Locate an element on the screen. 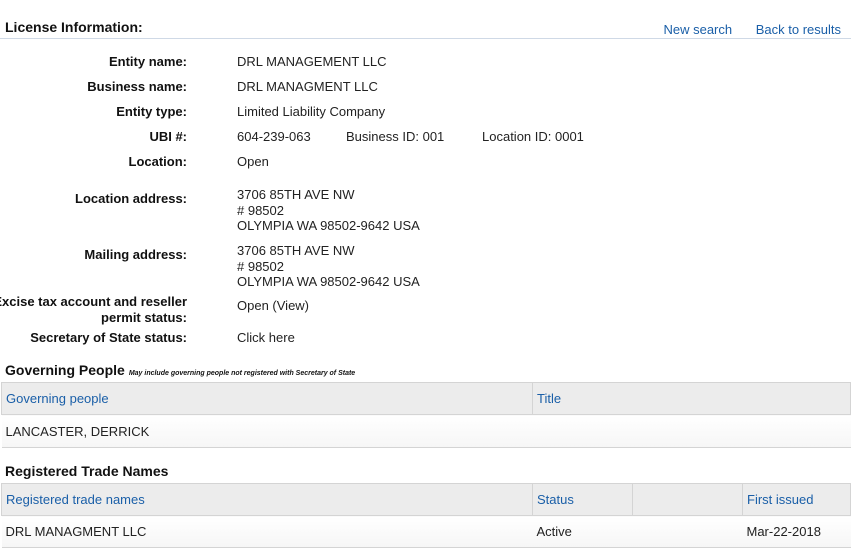 Image resolution: width=863 pixels, height=550 pixels. trade-name-value: DRL MANAGMENT LLC is located at coordinates (267, 531).